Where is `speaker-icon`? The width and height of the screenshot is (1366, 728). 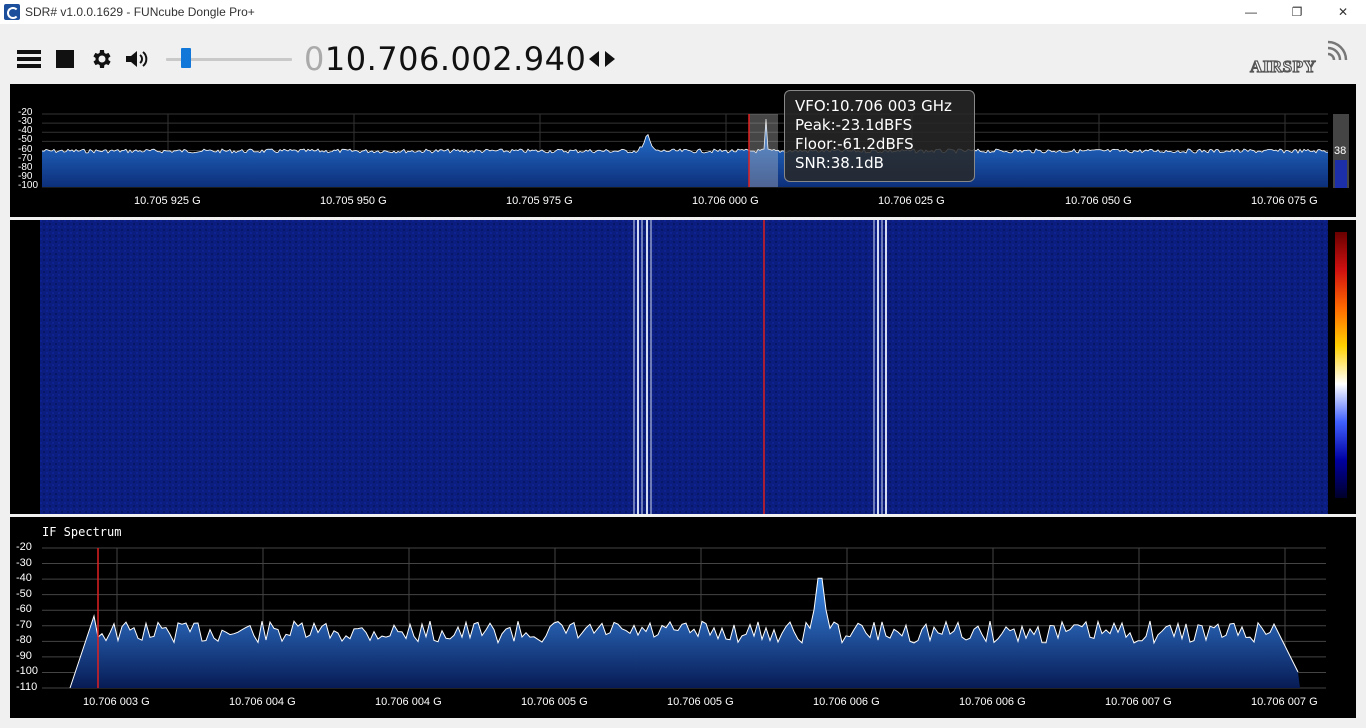
speaker-icon is located at coordinates (137, 59).